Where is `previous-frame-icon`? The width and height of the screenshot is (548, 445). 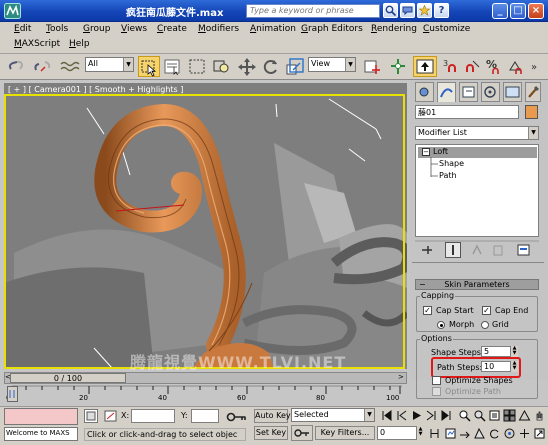 previous-frame-icon is located at coordinates (401, 415).